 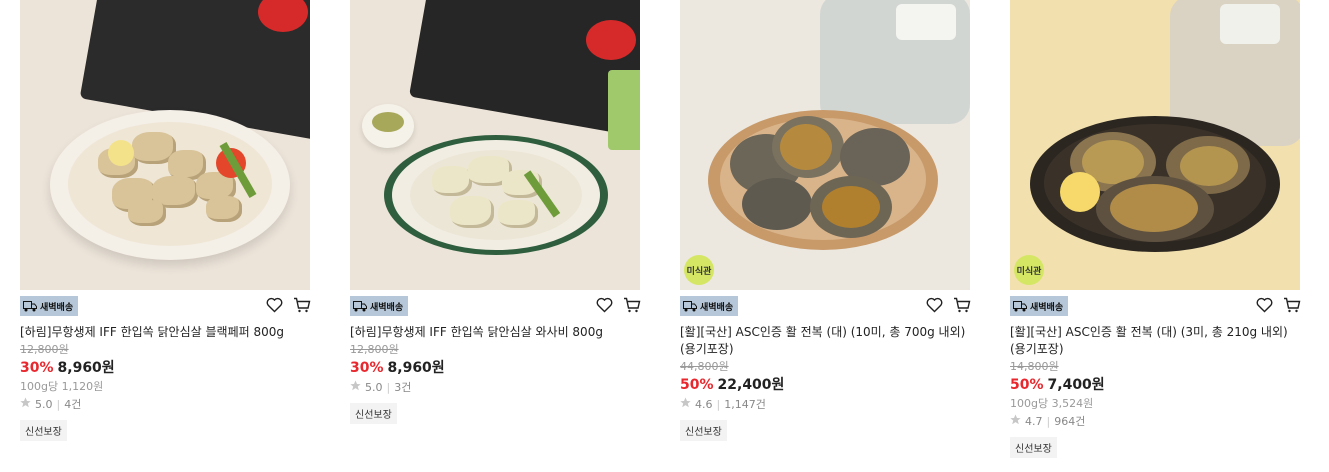 What do you see at coordinates (165, 405) in the screenshot?
I see `rating: 5.0 | 4건` at bounding box center [165, 405].